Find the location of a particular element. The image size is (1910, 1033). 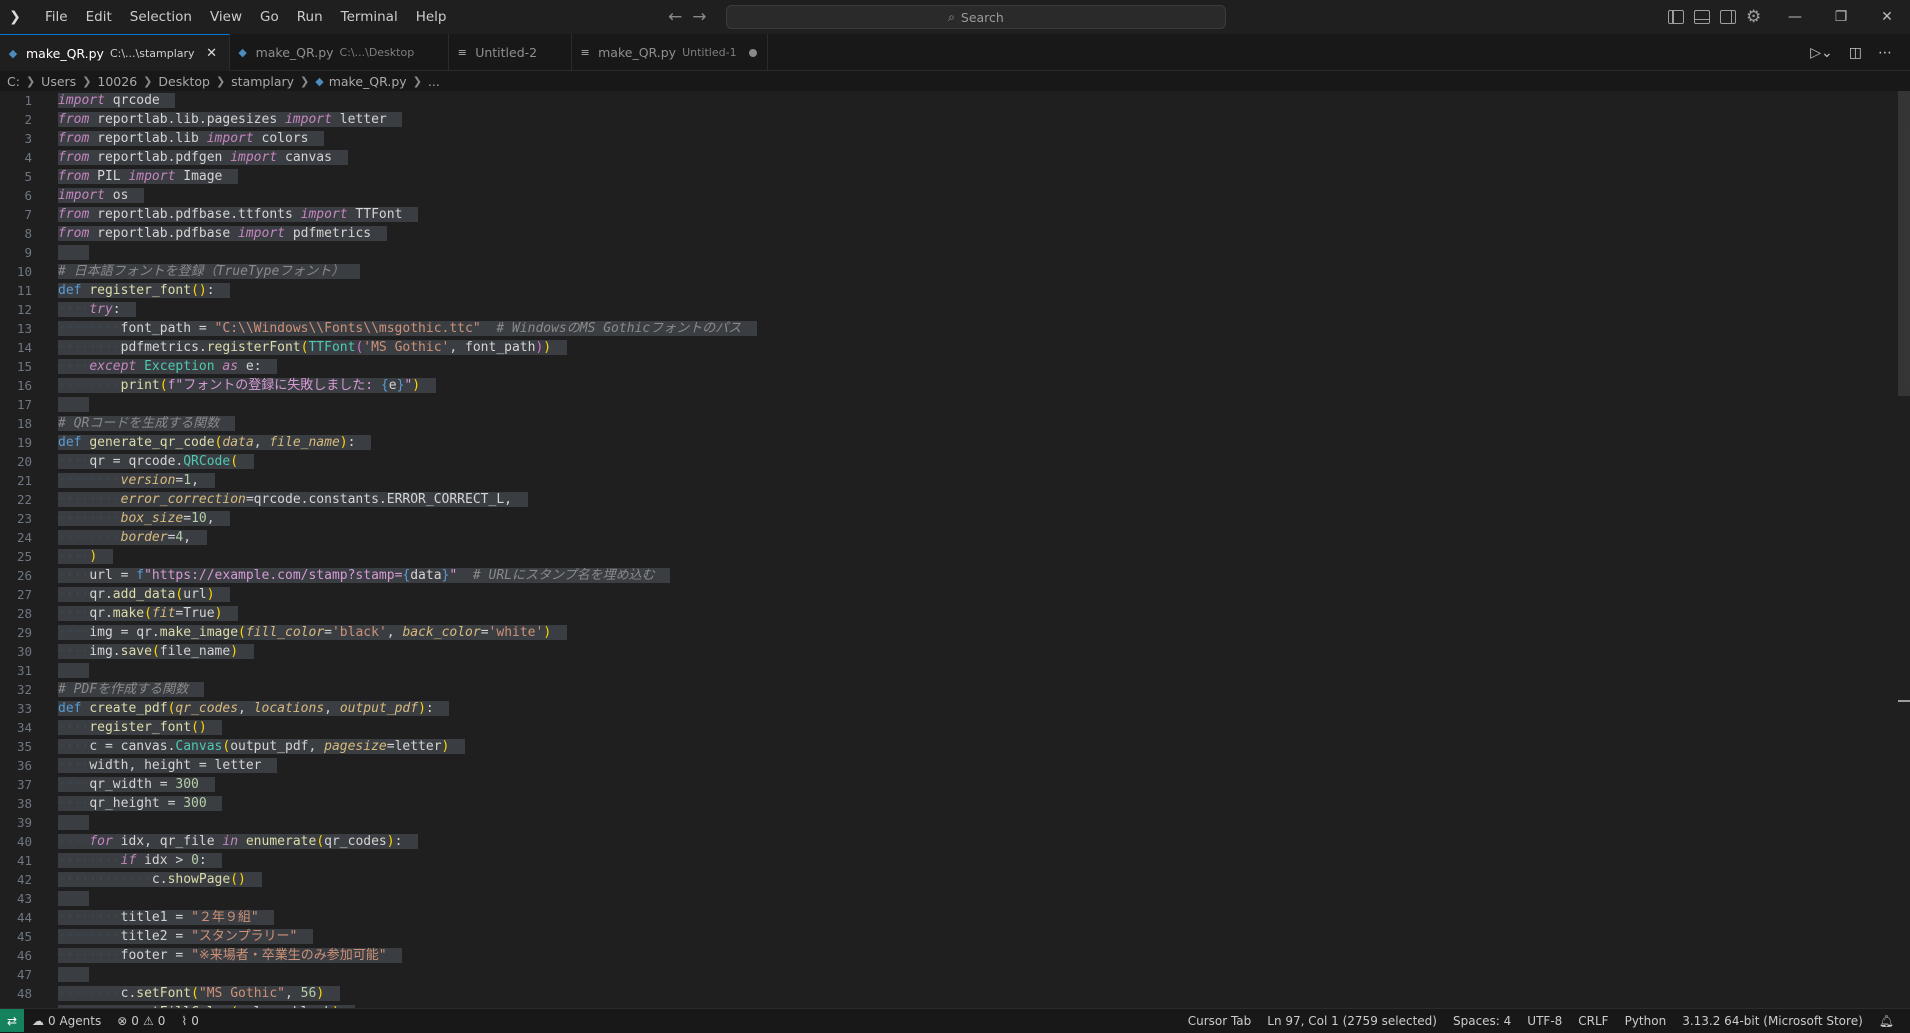

menu-edit: Edit is located at coordinates (99, 17).